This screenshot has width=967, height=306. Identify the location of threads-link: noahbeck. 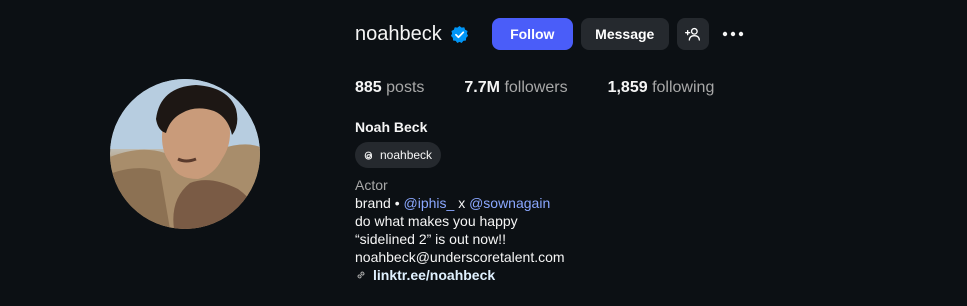
(398, 155).